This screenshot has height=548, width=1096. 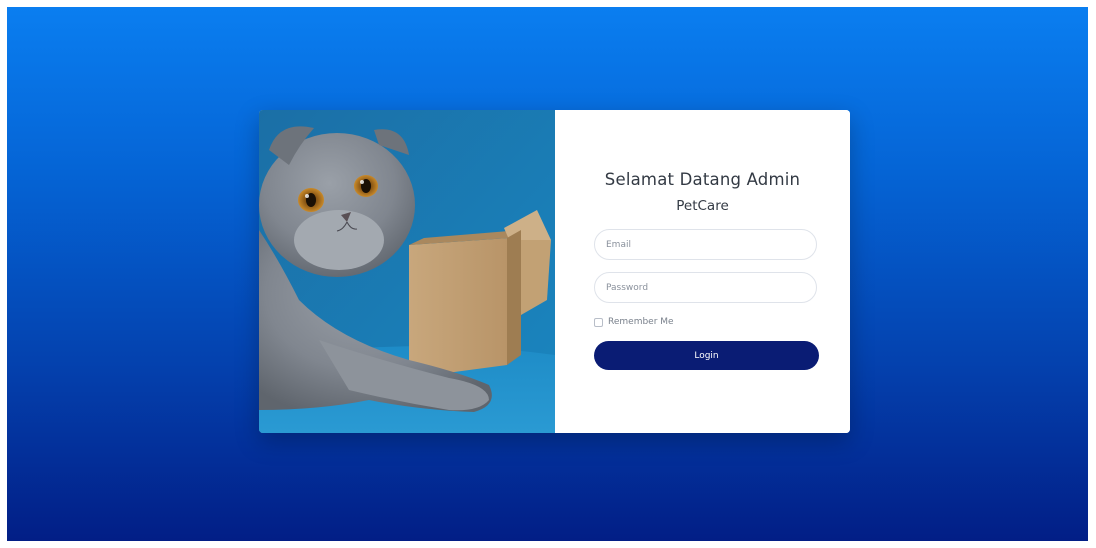 I want to click on email-input, so click(x=705, y=244).